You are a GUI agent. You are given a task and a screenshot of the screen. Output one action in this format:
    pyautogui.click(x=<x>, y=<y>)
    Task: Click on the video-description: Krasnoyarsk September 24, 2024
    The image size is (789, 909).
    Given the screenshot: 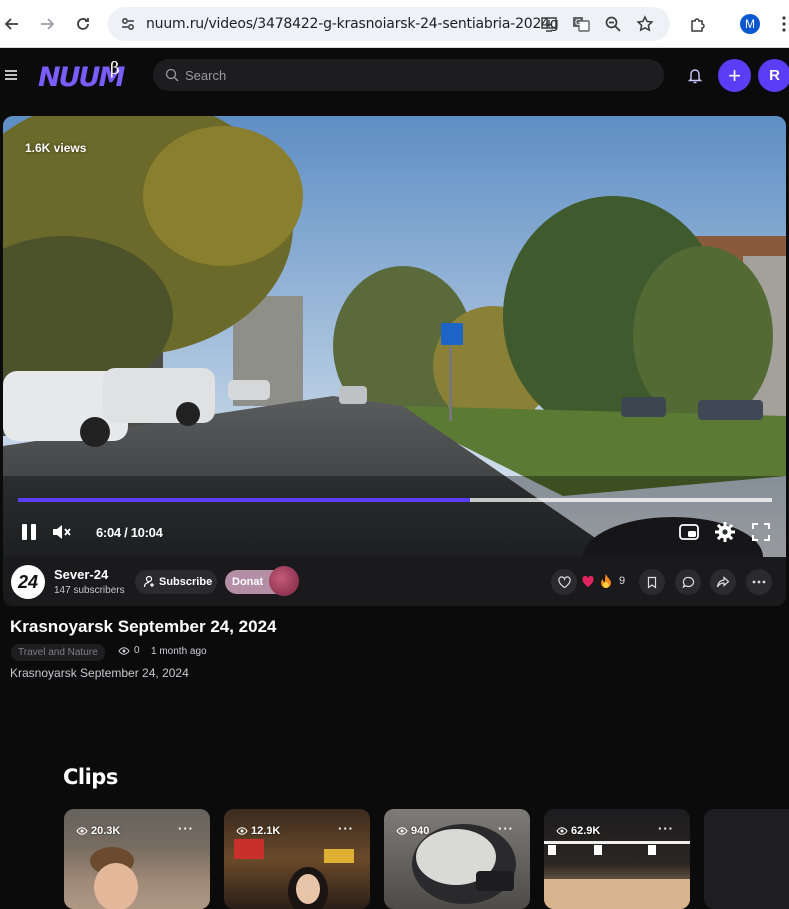 What is the action you would take?
    pyautogui.click(x=99, y=673)
    